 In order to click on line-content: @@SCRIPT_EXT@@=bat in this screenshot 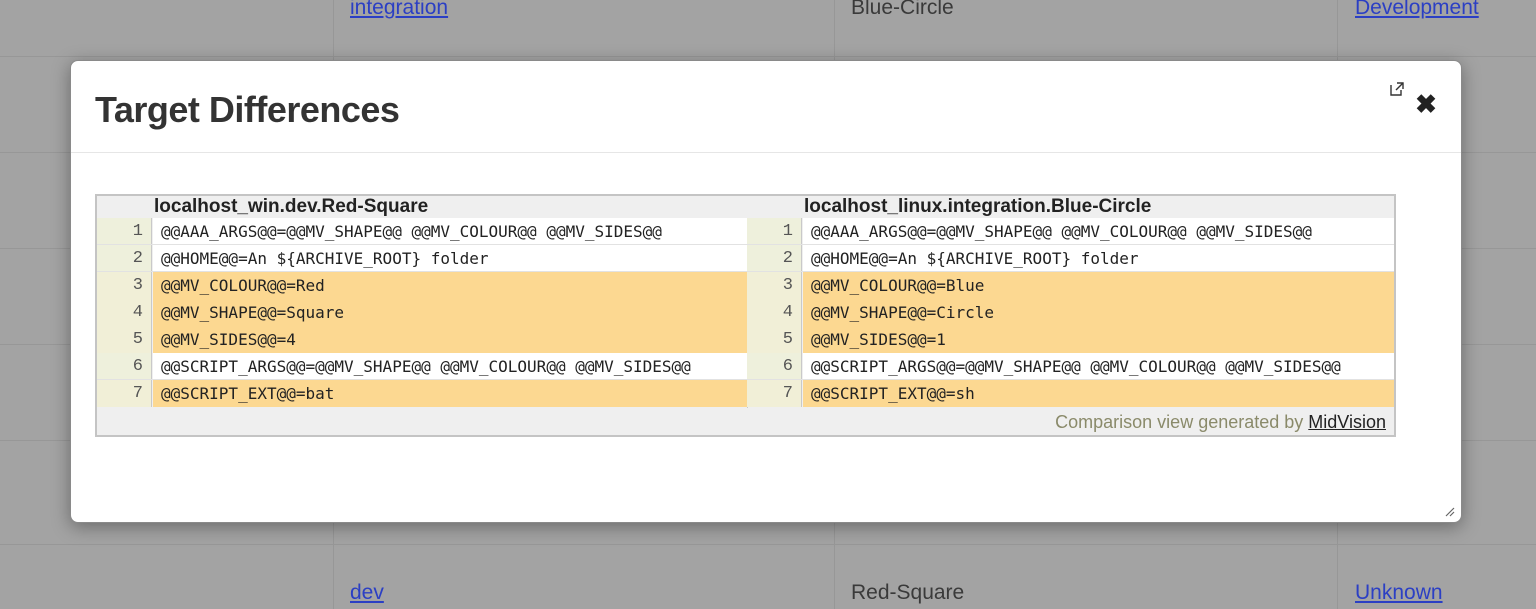, I will do `click(450, 393)`.